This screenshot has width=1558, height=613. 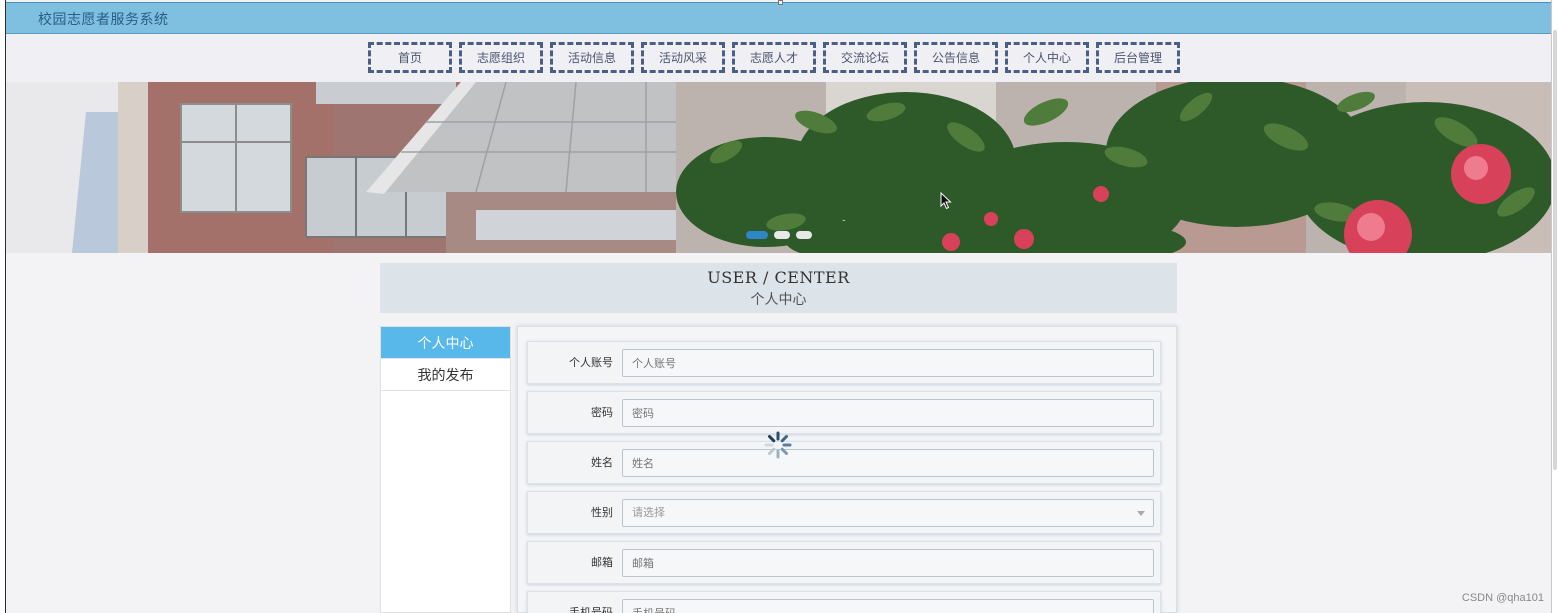 I want to click on carousel-indicators, so click(x=779, y=235).